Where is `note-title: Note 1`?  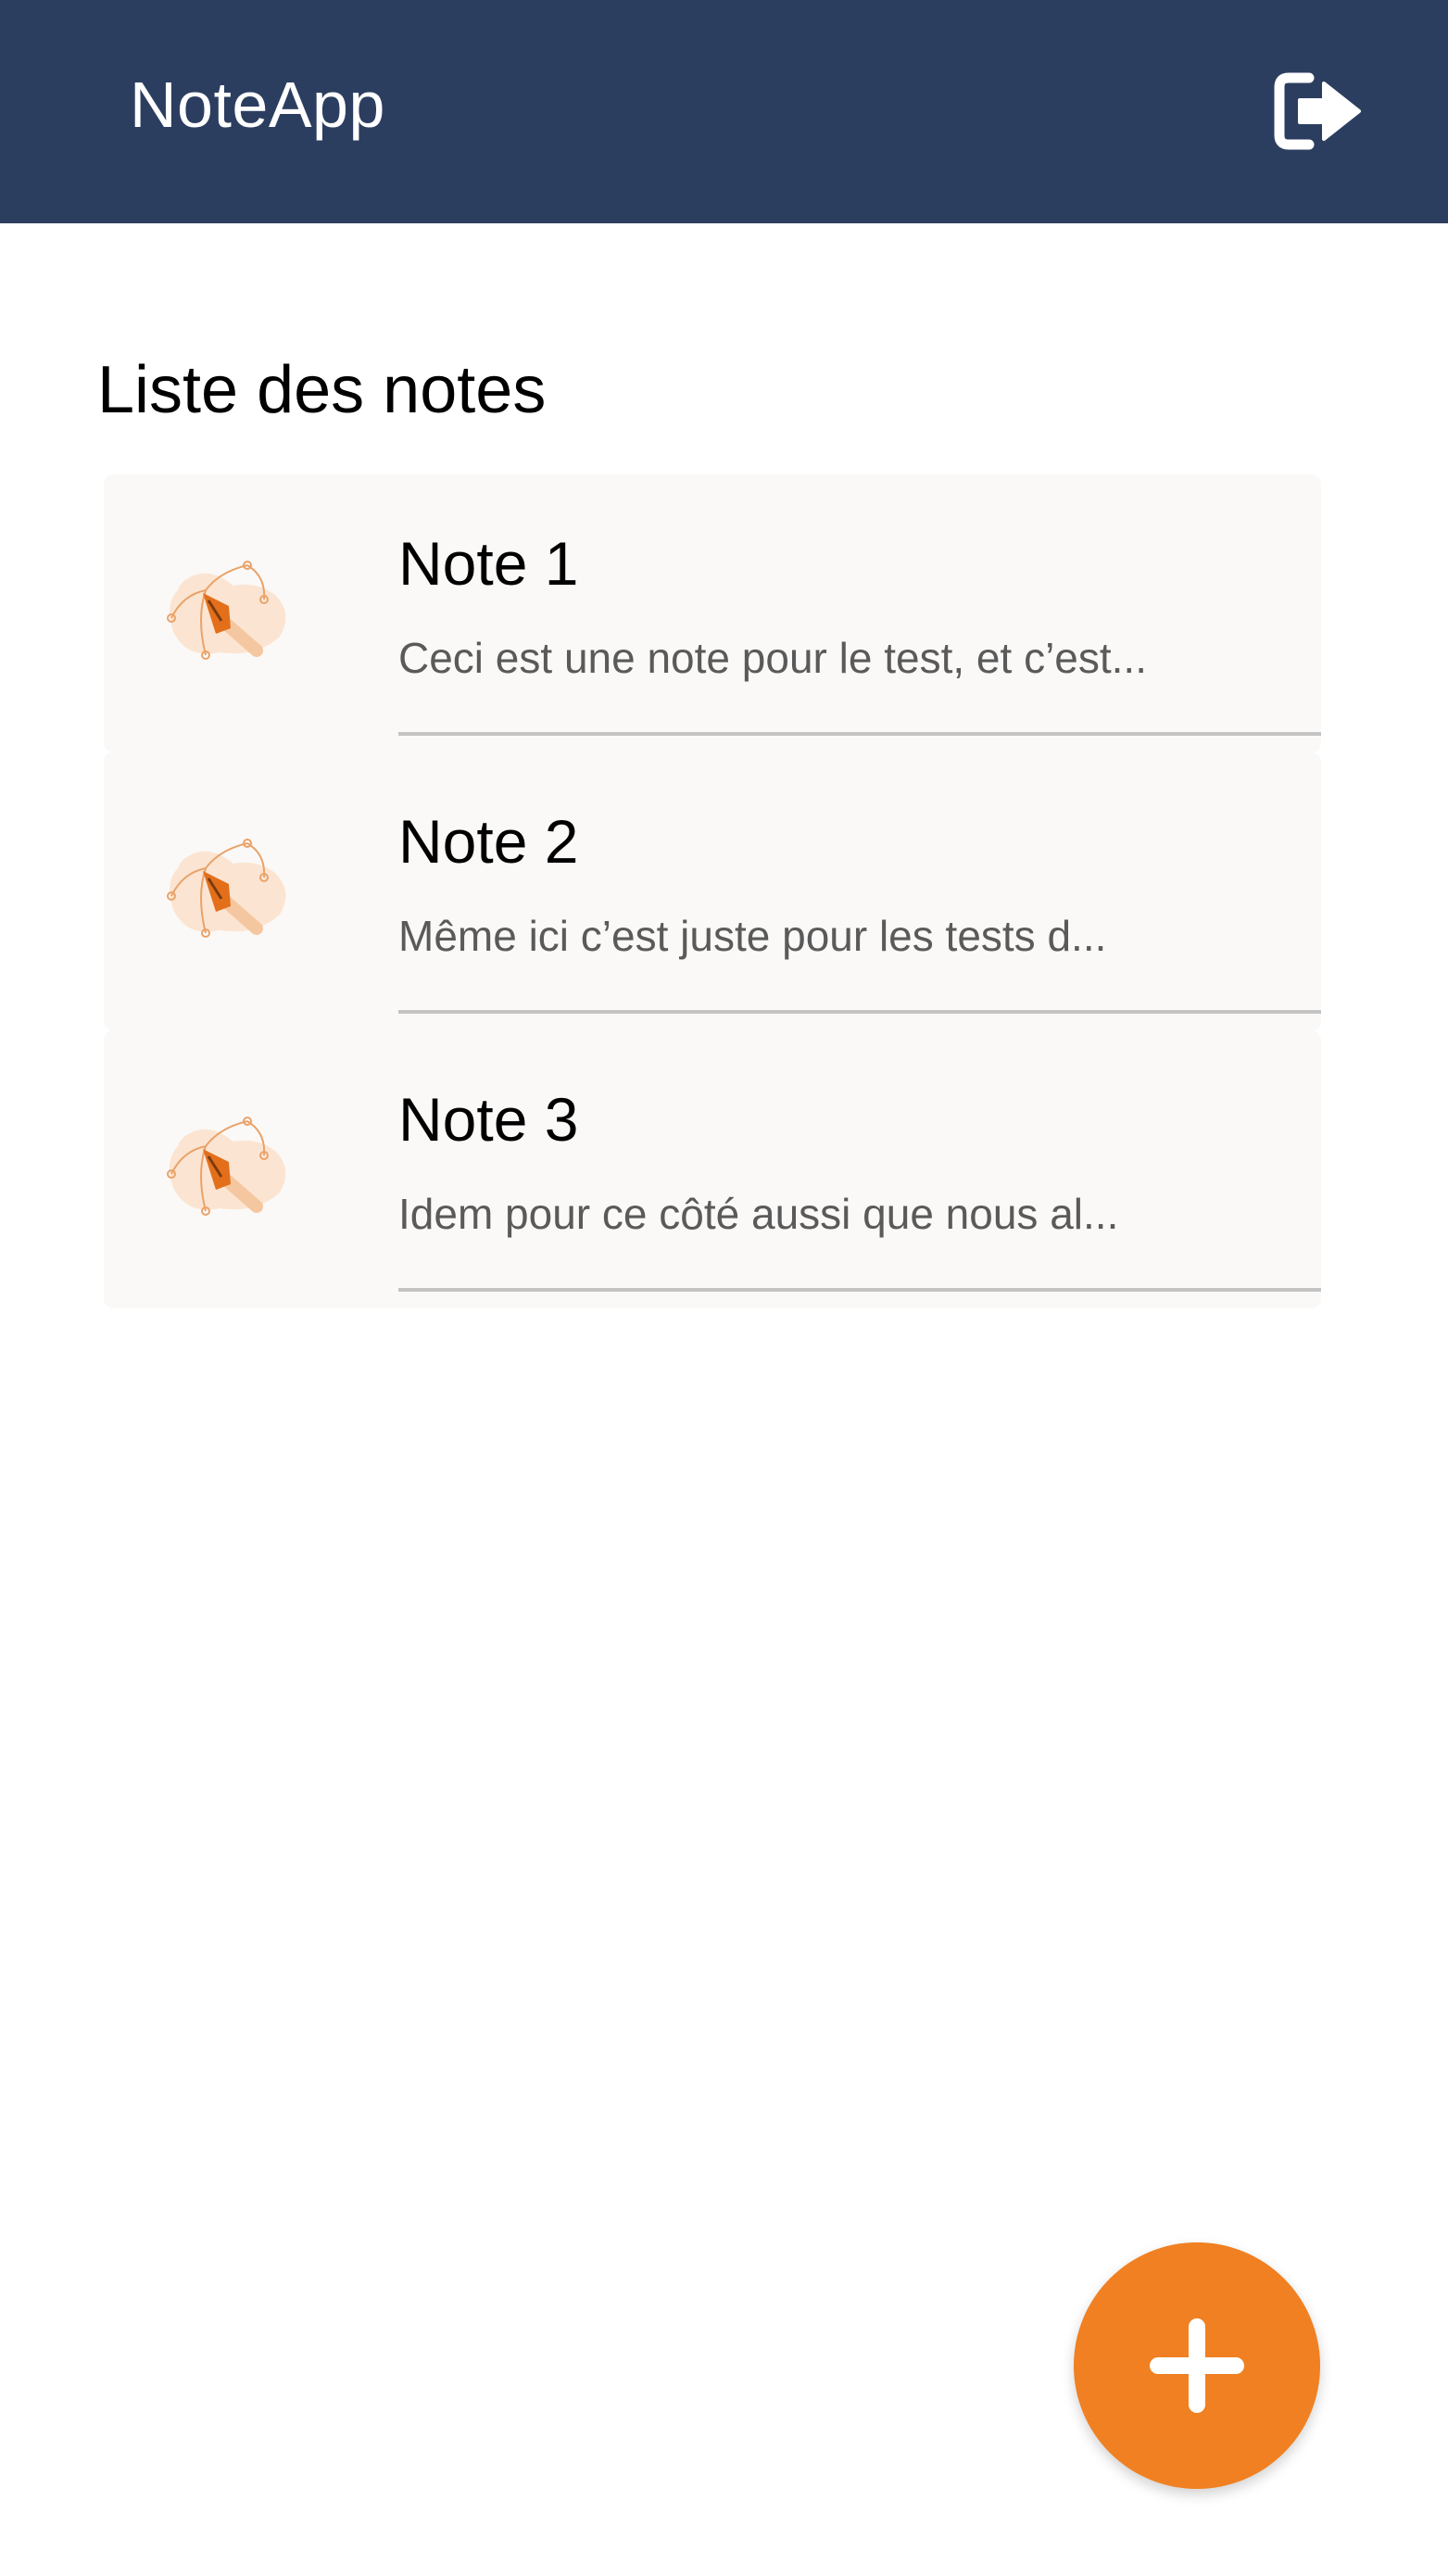
note-title: Note 1 is located at coordinates (488, 563).